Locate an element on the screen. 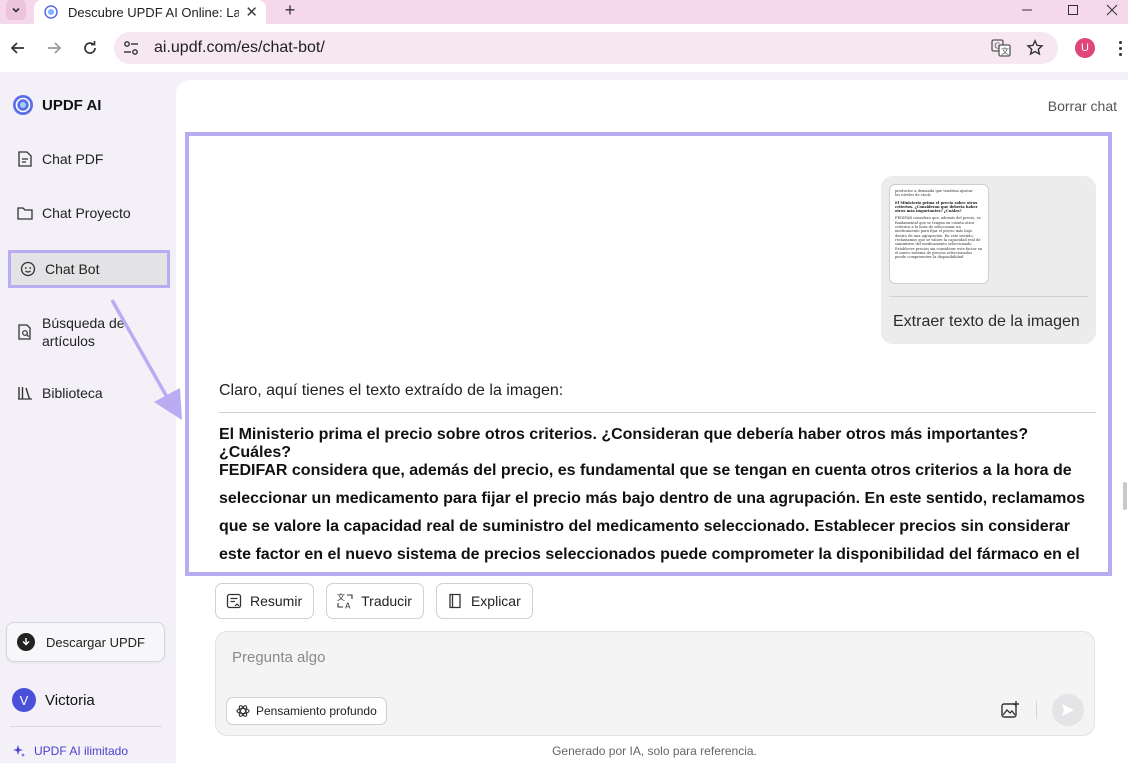 The image size is (1128, 763). sidebar-item-chat-bot: Chat Bot is located at coordinates (89, 269).